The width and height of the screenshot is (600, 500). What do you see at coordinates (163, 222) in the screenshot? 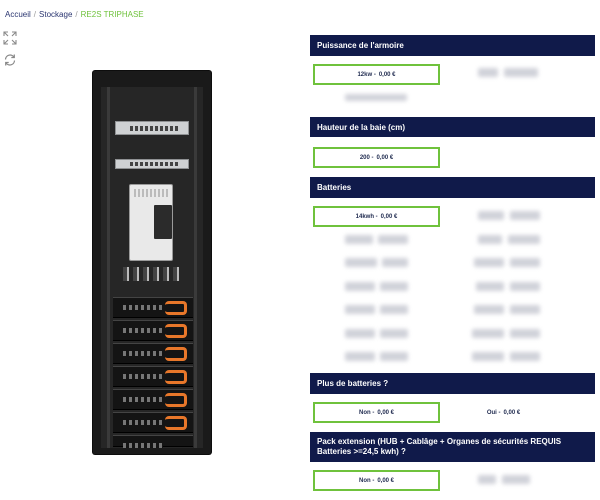
I see `inverter-panel` at bounding box center [163, 222].